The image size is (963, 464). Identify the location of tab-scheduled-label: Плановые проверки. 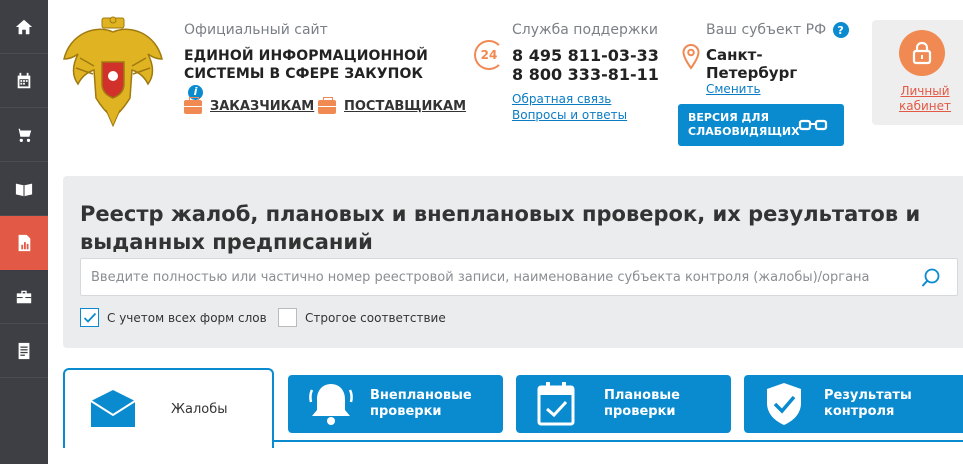
(642, 403).